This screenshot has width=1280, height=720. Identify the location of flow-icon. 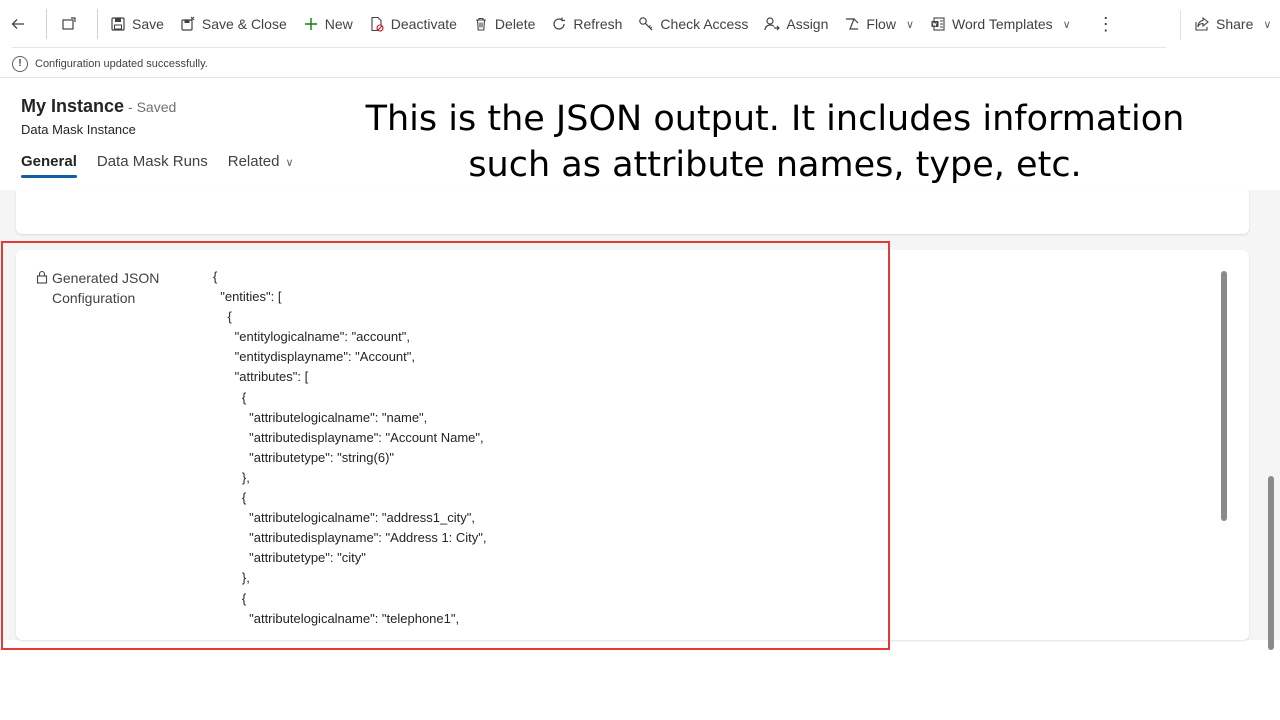
(852, 24).